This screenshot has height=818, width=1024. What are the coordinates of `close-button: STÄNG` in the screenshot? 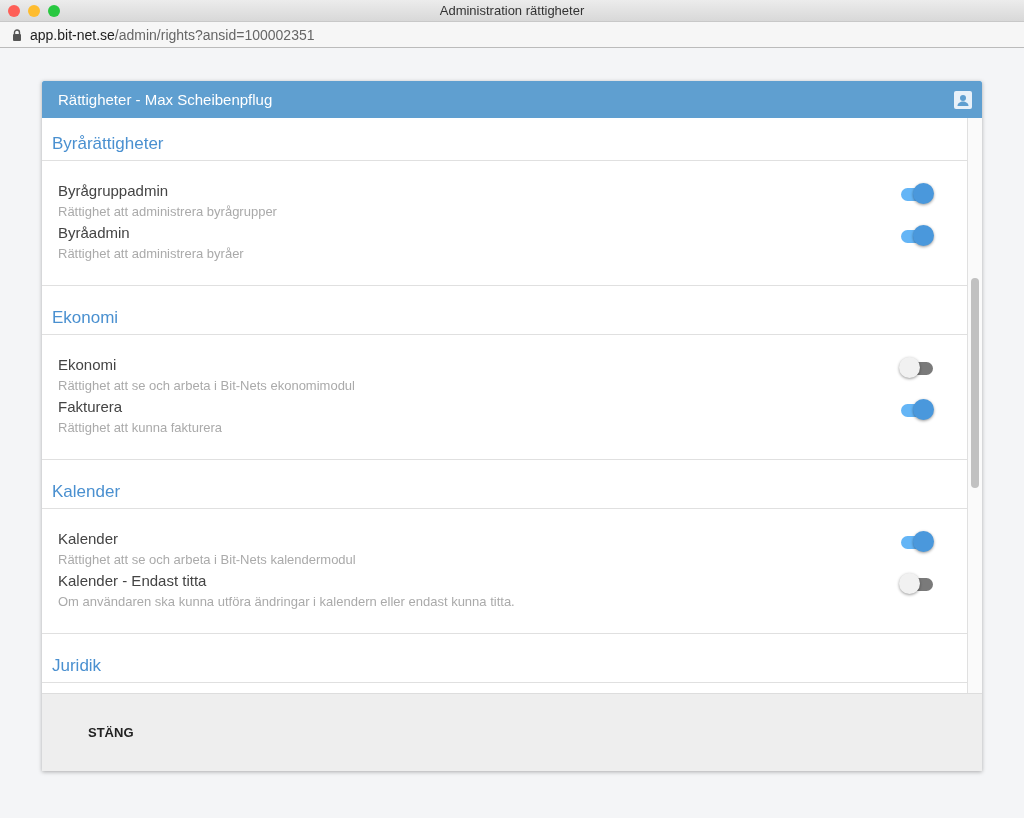 It's located at (111, 732).